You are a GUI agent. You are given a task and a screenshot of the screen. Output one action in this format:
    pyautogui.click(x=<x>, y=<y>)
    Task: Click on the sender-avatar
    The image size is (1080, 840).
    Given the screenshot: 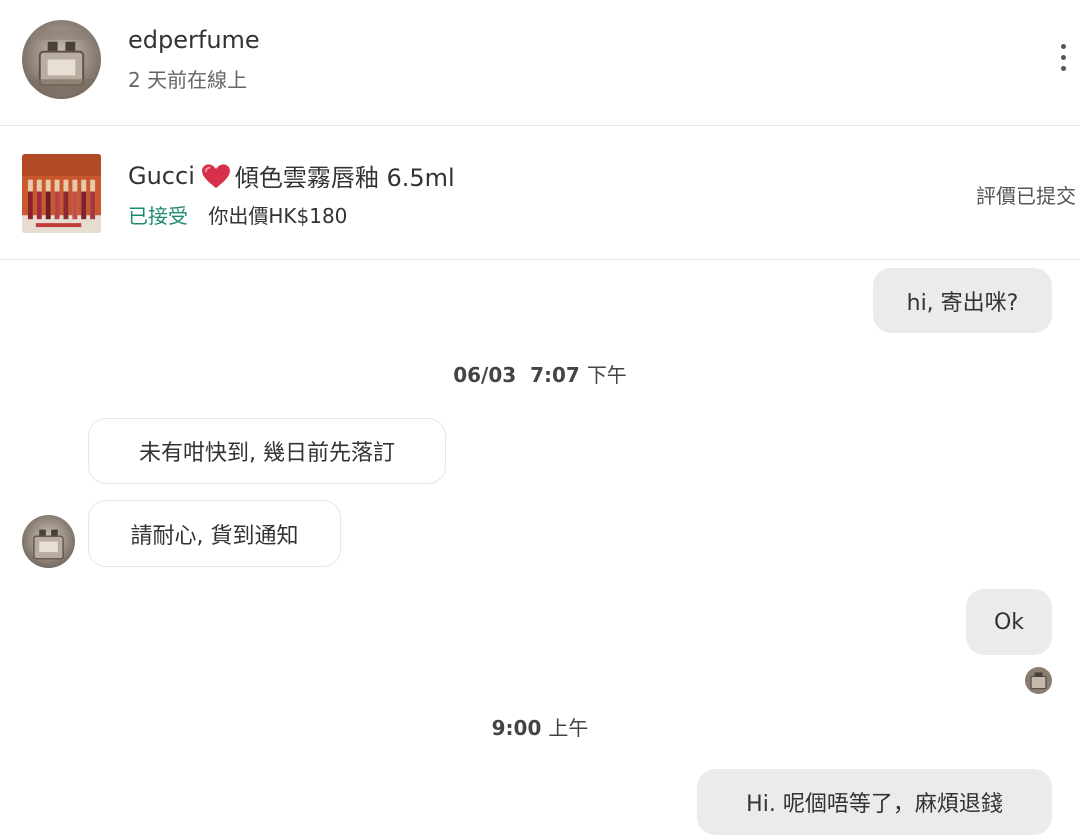 What is the action you would take?
    pyautogui.click(x=48, y=541)
    